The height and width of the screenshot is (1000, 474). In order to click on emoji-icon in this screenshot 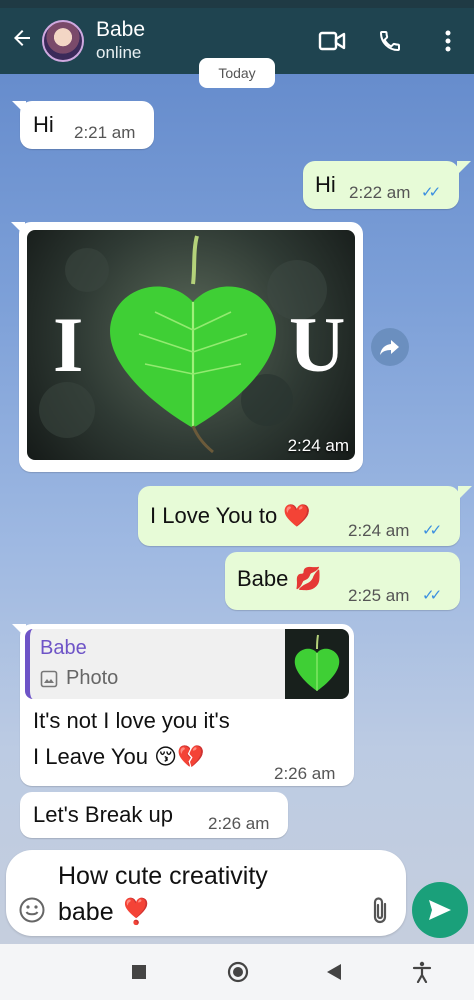, I will do `click(32, 912)`.